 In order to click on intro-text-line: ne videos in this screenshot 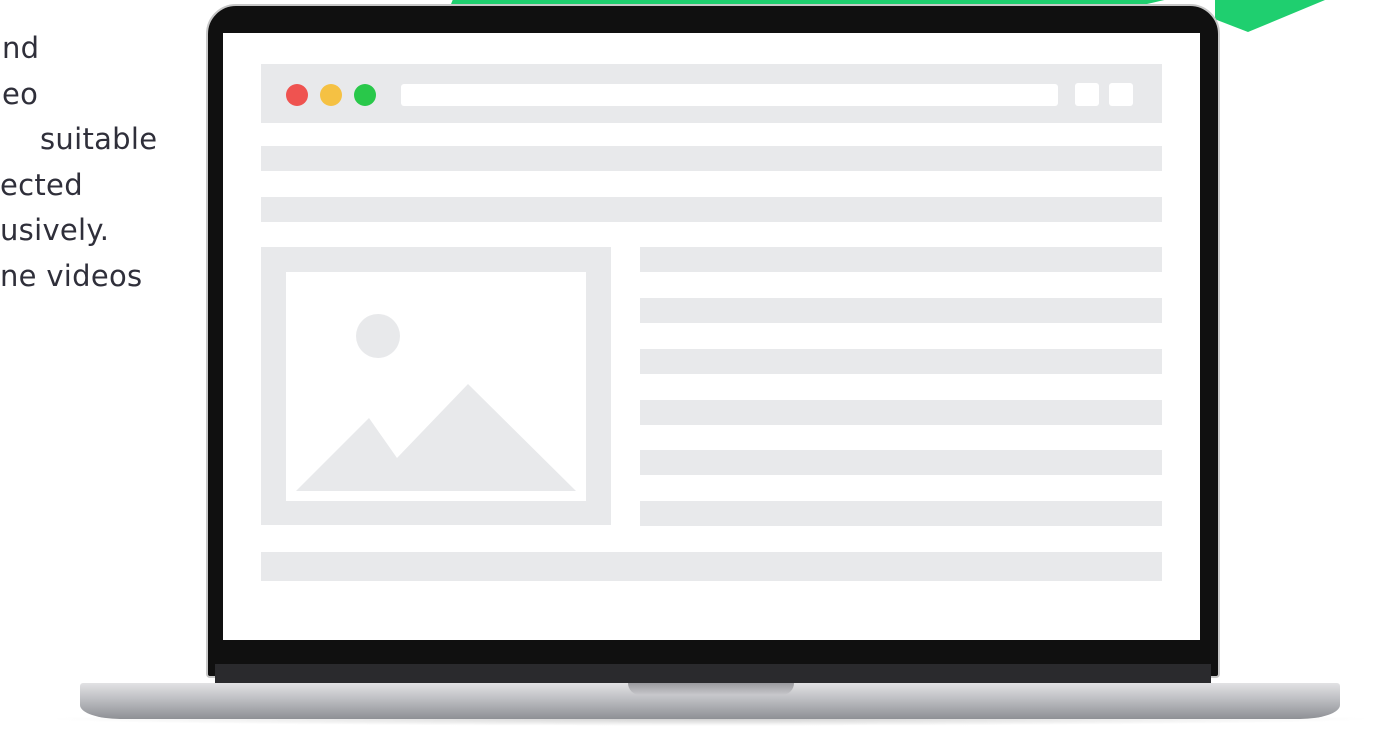, I will do `click(71, 275)`.